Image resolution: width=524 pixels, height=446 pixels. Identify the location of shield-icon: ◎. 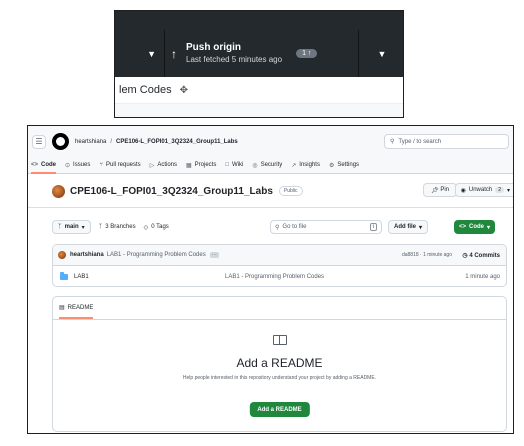
(255, 165).